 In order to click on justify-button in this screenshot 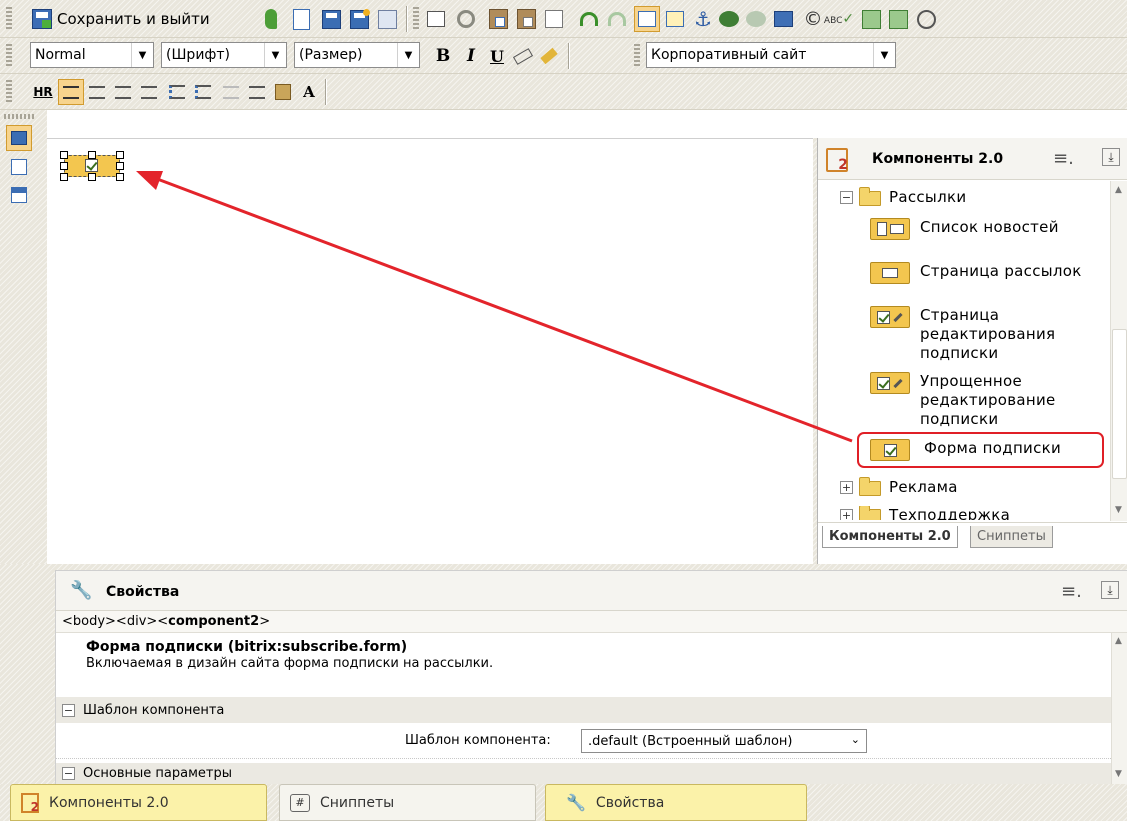, I will do `click(149, 92)`.